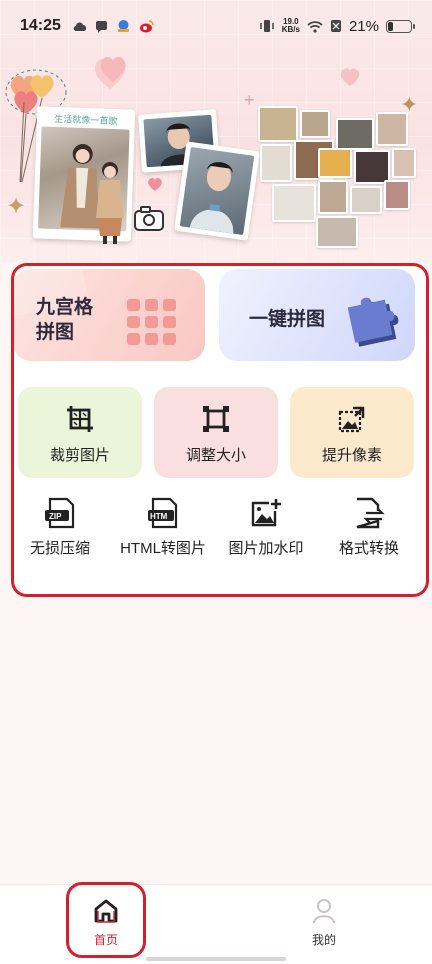 The image size is (432, 964). I want to click on network-speed: 19.0 KB/s, so click(291, 26).